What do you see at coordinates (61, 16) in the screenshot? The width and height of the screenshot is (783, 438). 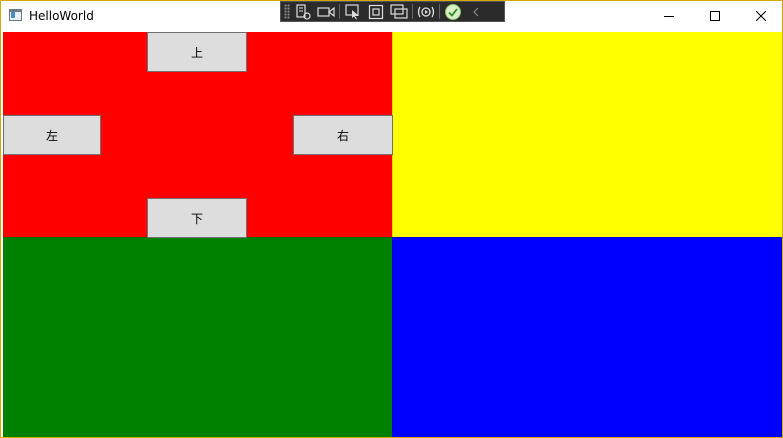 I see `window-title: HelloWorld` at bounding box center [61, 16].